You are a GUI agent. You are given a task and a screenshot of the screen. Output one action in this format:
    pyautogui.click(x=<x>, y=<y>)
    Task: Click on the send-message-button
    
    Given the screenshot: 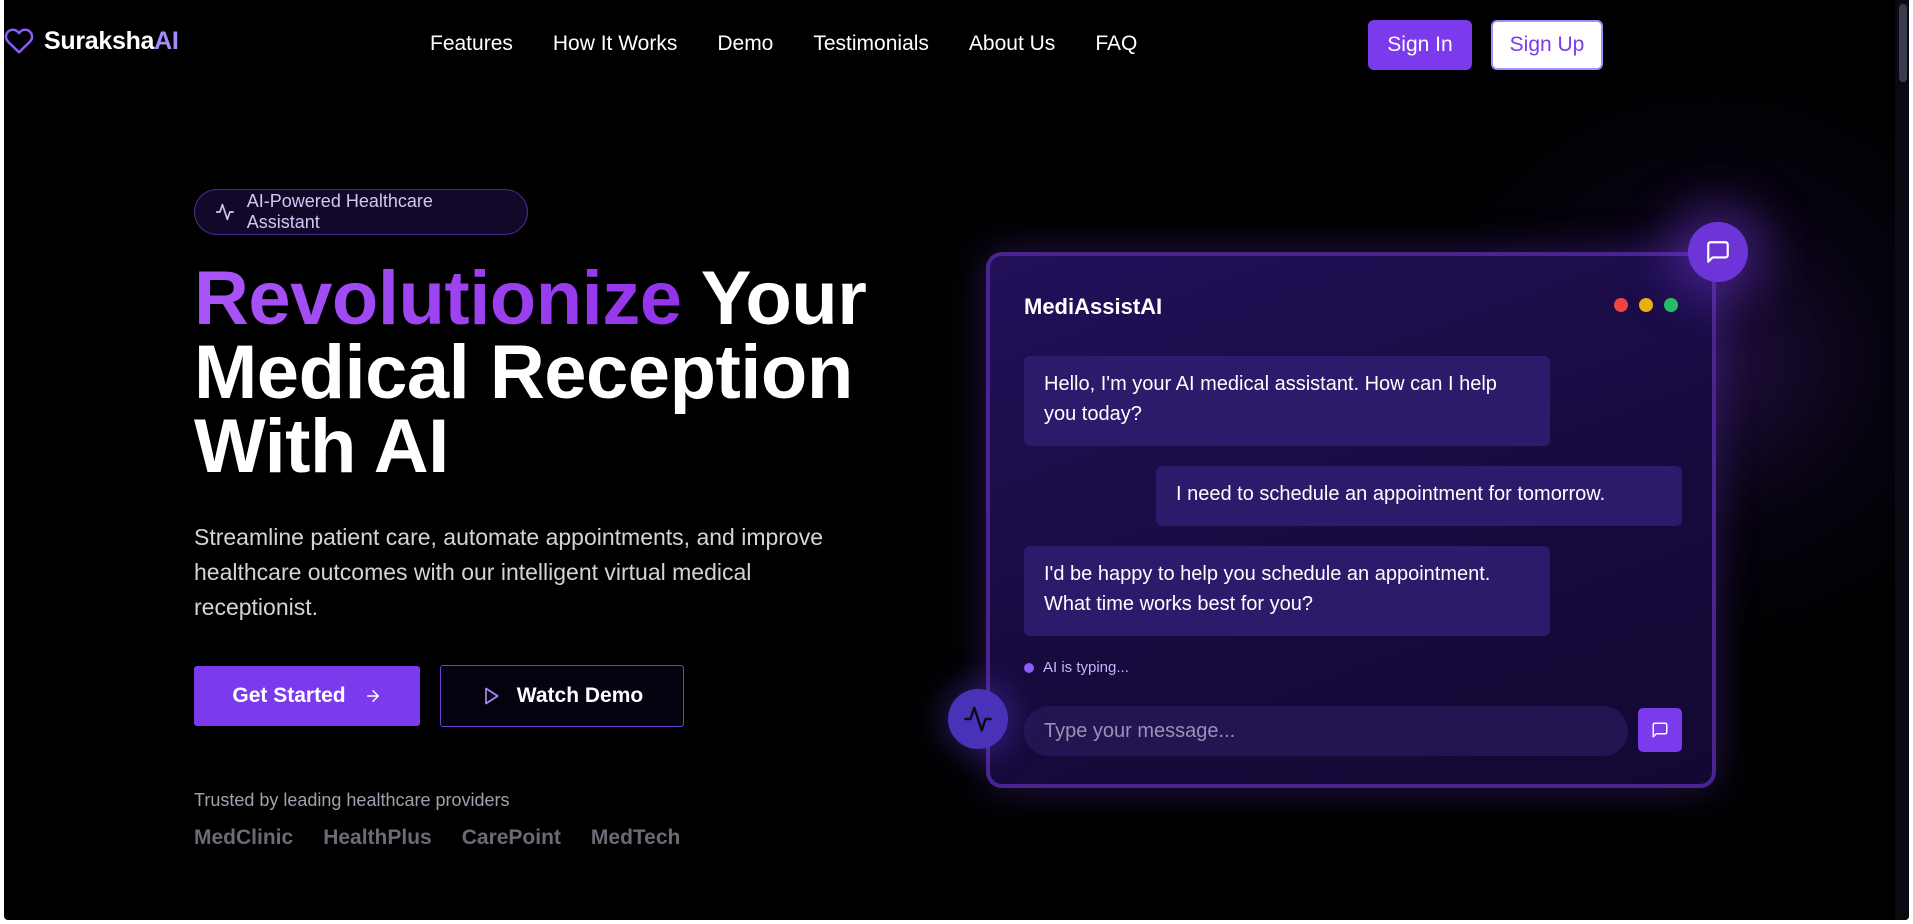 What is the action you would take?
    pyautogui.click(x=1660, y=730)
    